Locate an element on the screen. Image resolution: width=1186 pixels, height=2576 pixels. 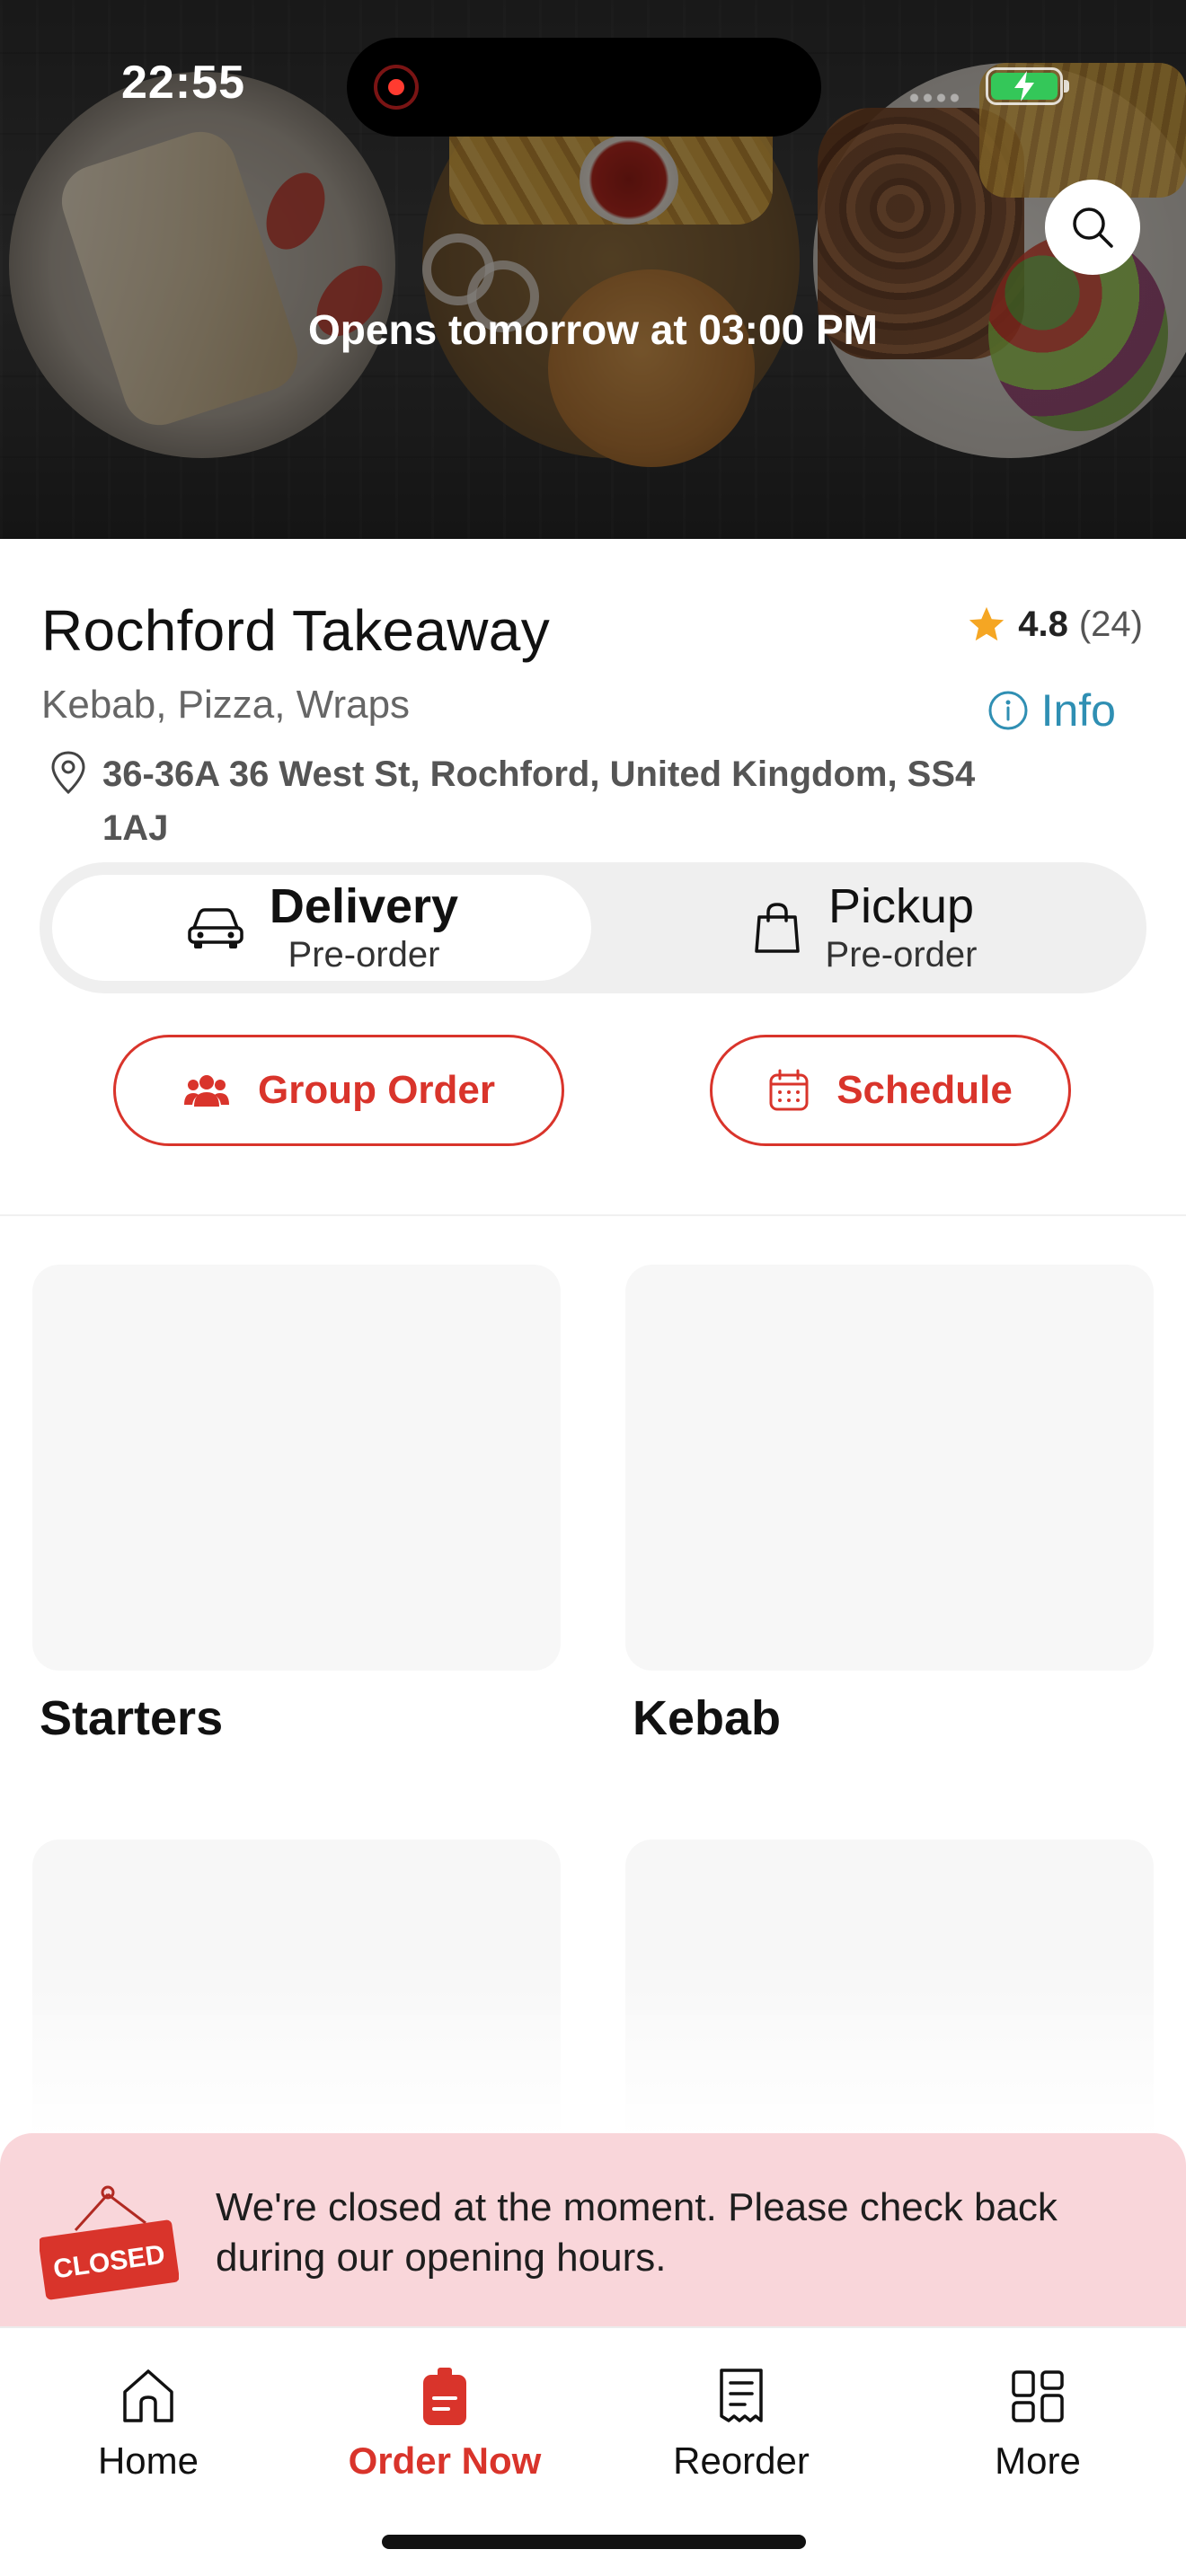
rating-count: (24) is located at coordinates (1110, 624).